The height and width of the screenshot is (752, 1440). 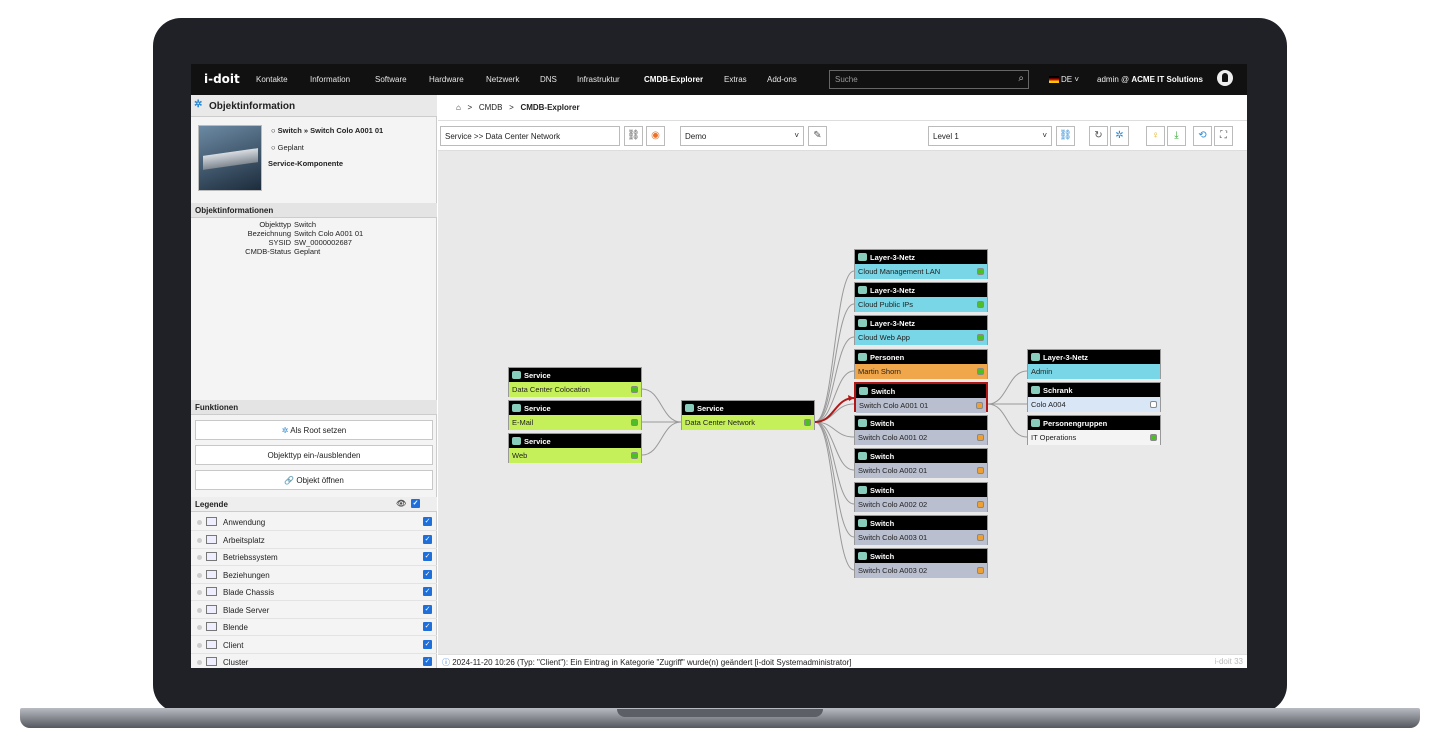 What do you see at coordinates (320, 480) in the screenshot?
I see `button-label: Objekt öffnen` at bounding box center [320, 480].